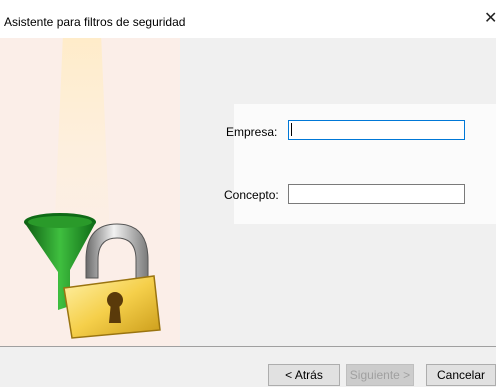 Image resolution: width=496 pixels, height=387 pixels. What do you see at coordinates (251, 195) in the screenshot?
I see `concepto-label: Concepto:` at bounding box center [251, 195].